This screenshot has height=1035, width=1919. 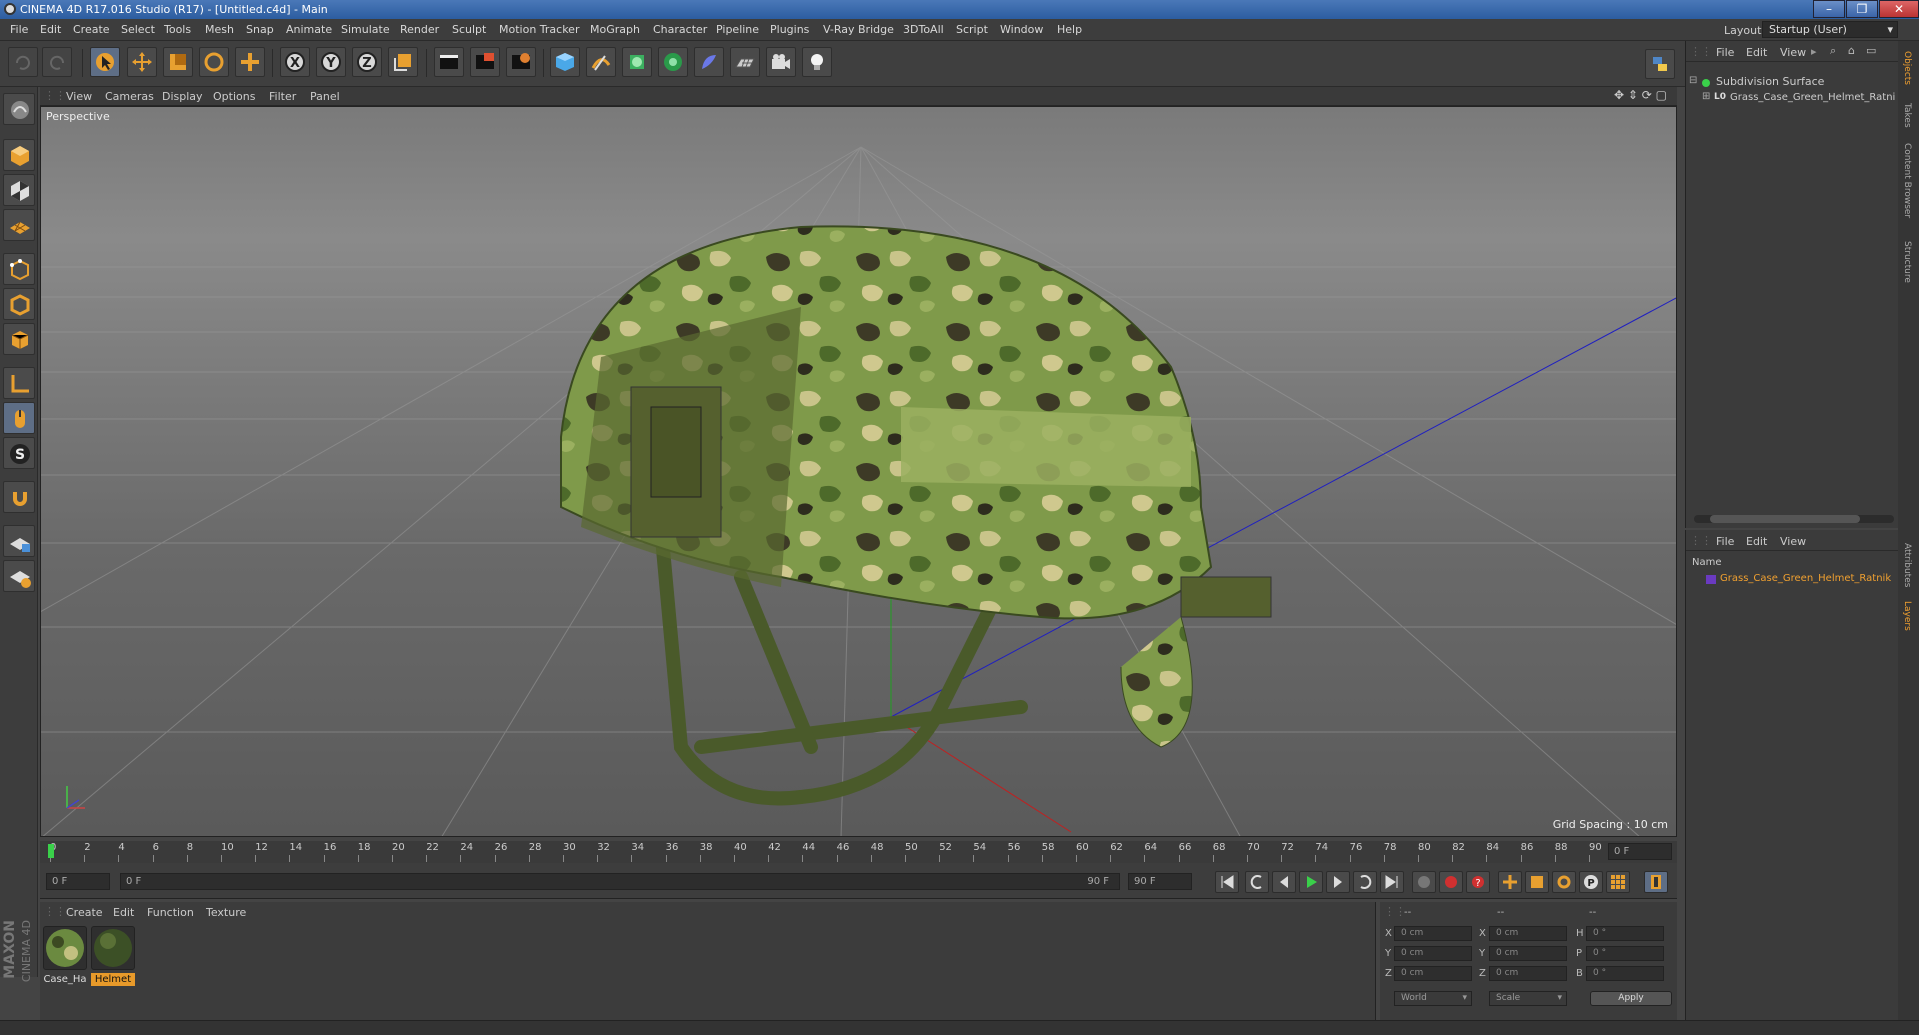 I want to click on go-to-start-button, so click(x=1227, y=882).